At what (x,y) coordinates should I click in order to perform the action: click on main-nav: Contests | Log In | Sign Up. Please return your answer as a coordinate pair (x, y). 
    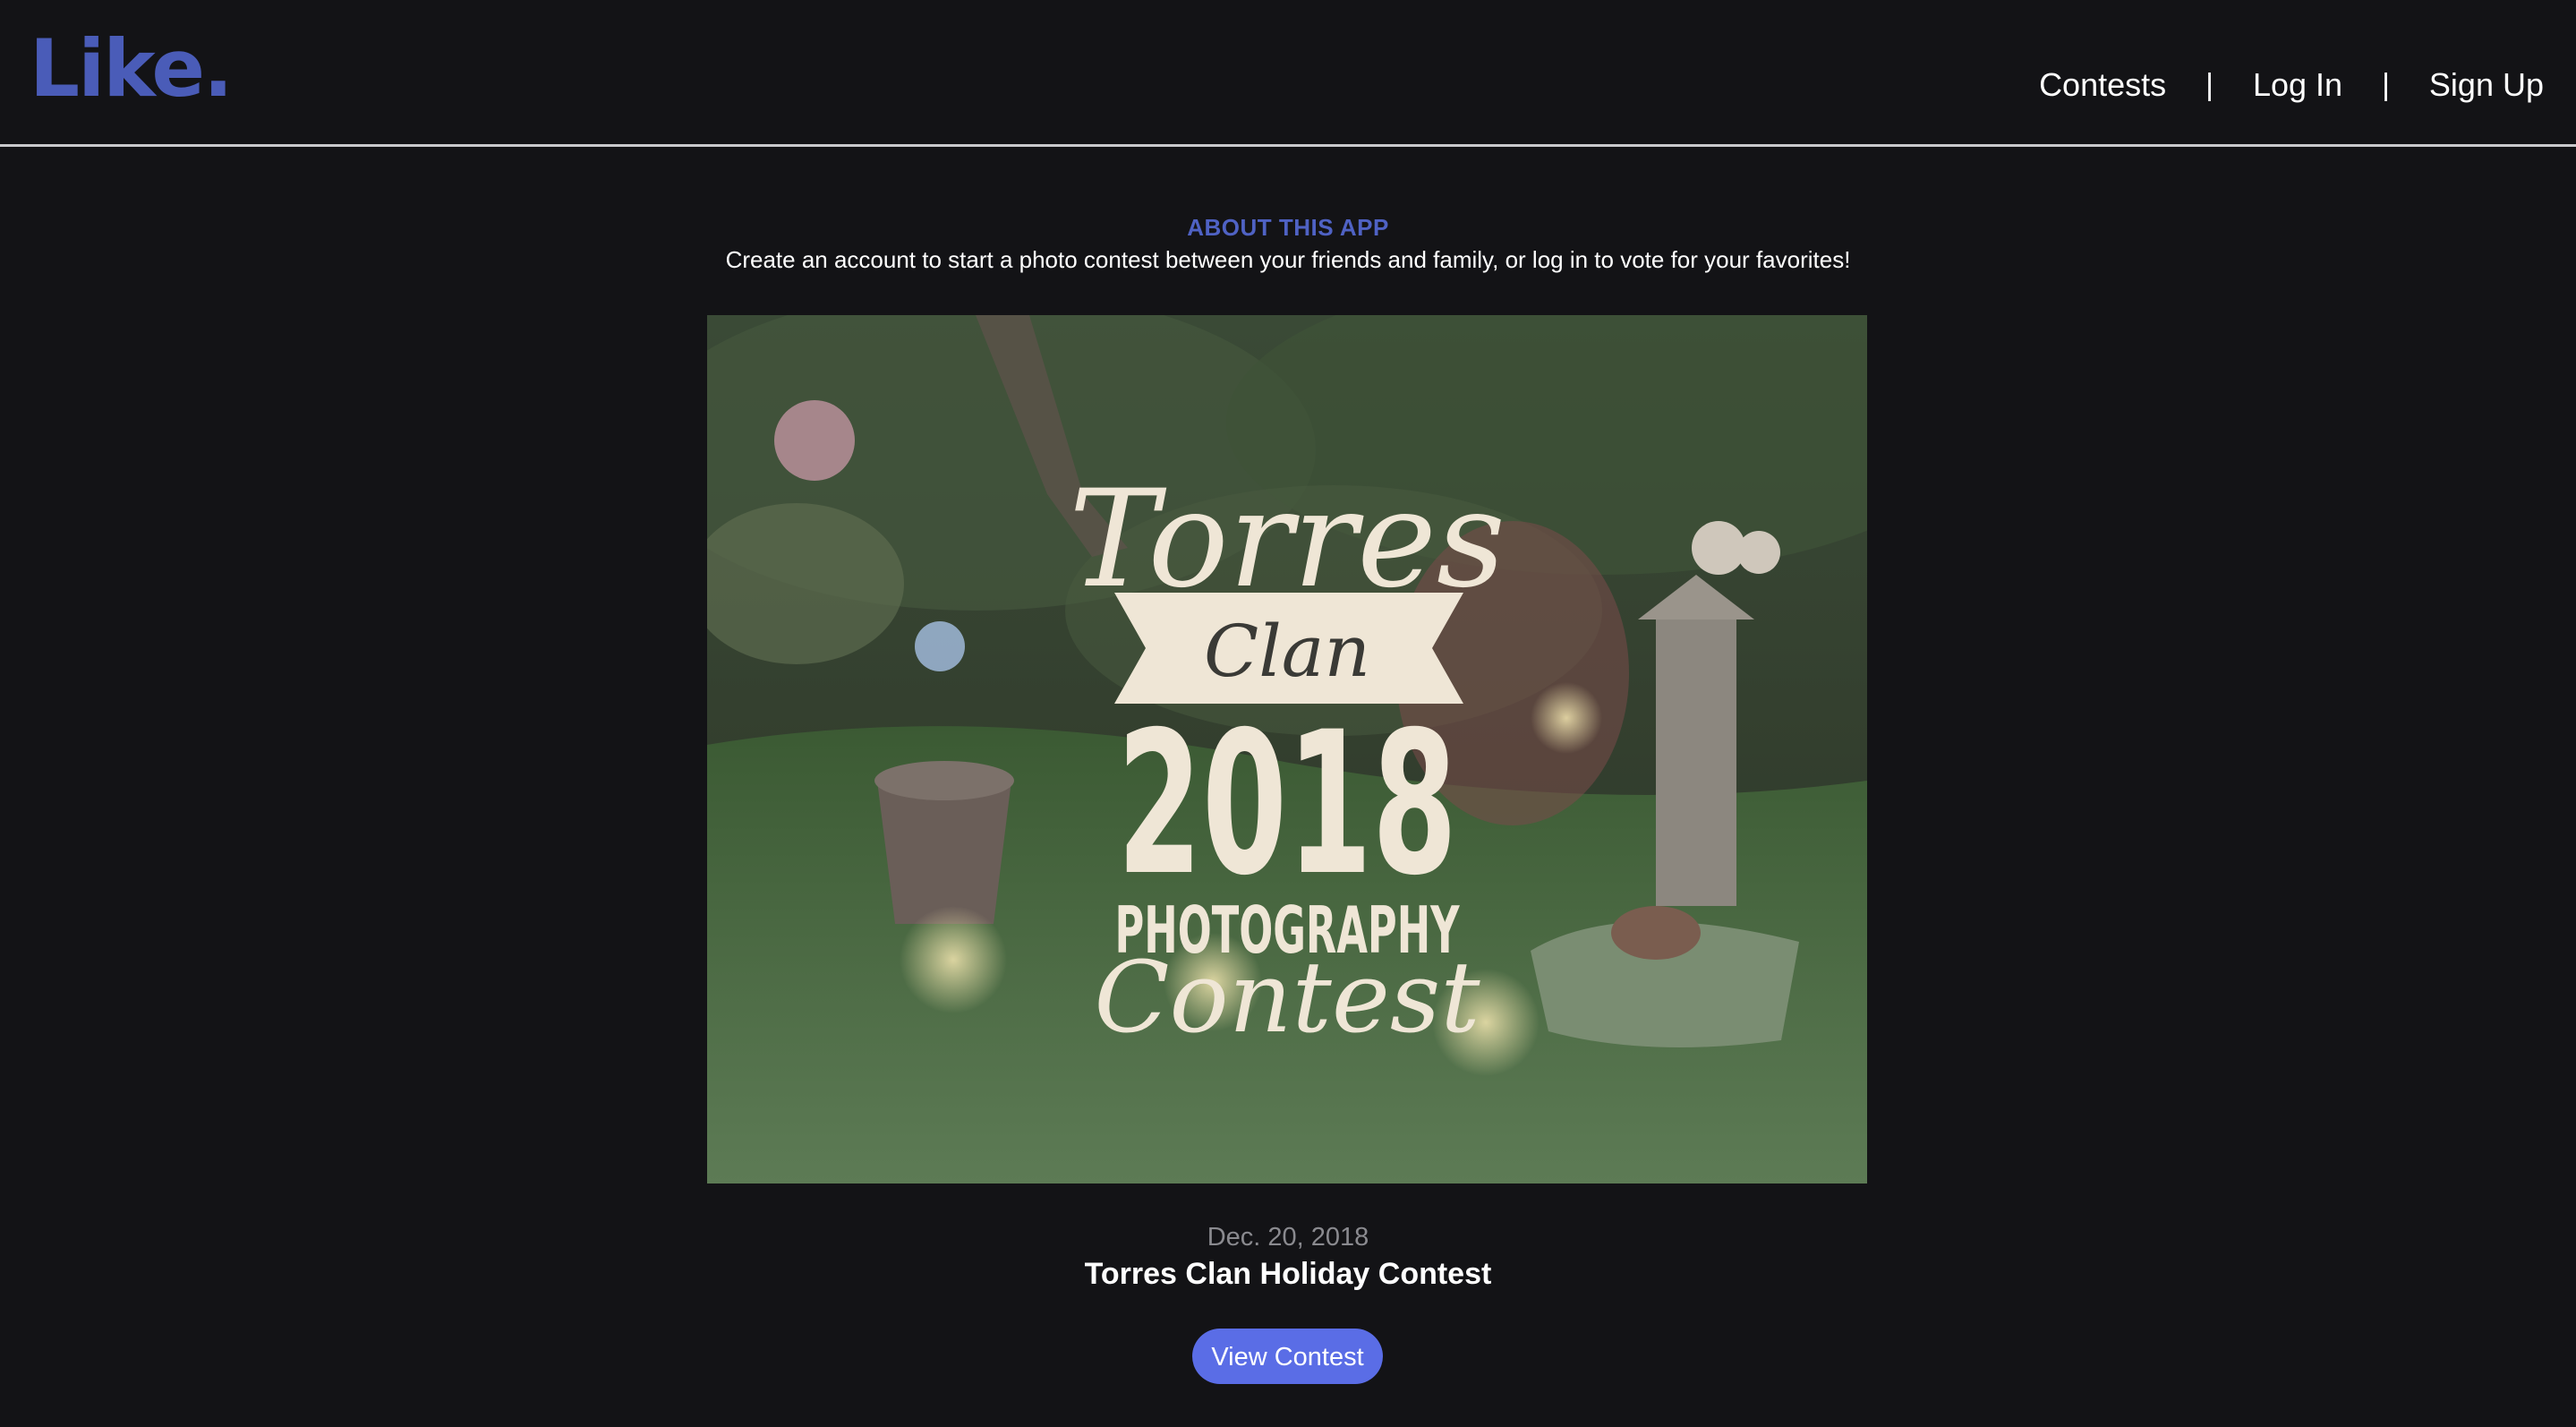
    Looking at the image, I should click on (2291, 85).